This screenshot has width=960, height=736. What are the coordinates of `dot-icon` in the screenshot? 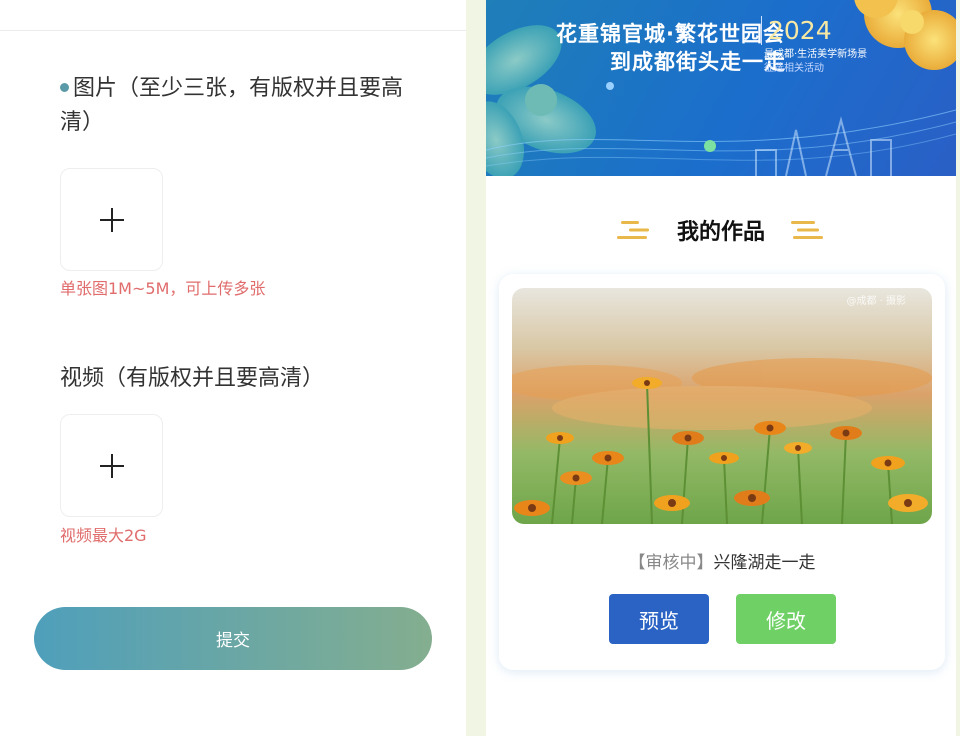 It's located at (64, 87).